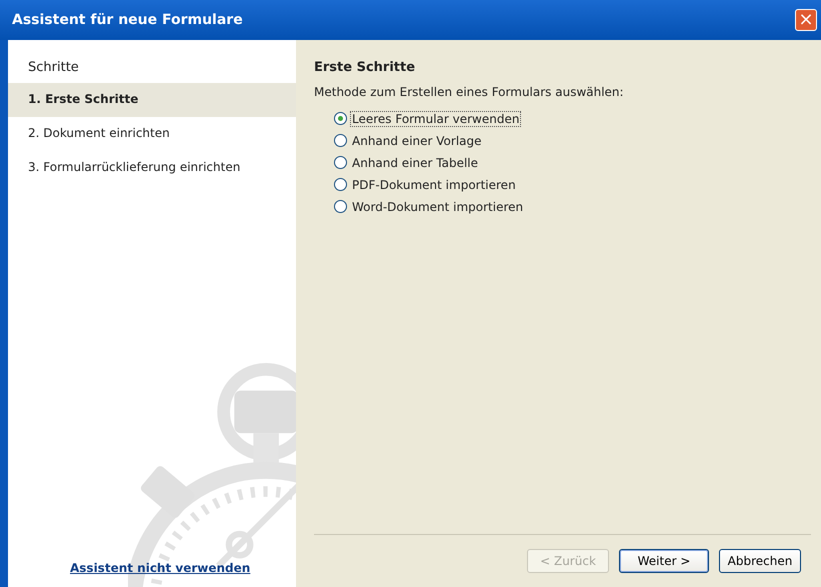 This screenshot has height=587, width=821. What do you see at coordinates (438, 206) in the screenshot?
I see `option-label: Word-Dokument importieren` at bounding box center [438, 206].